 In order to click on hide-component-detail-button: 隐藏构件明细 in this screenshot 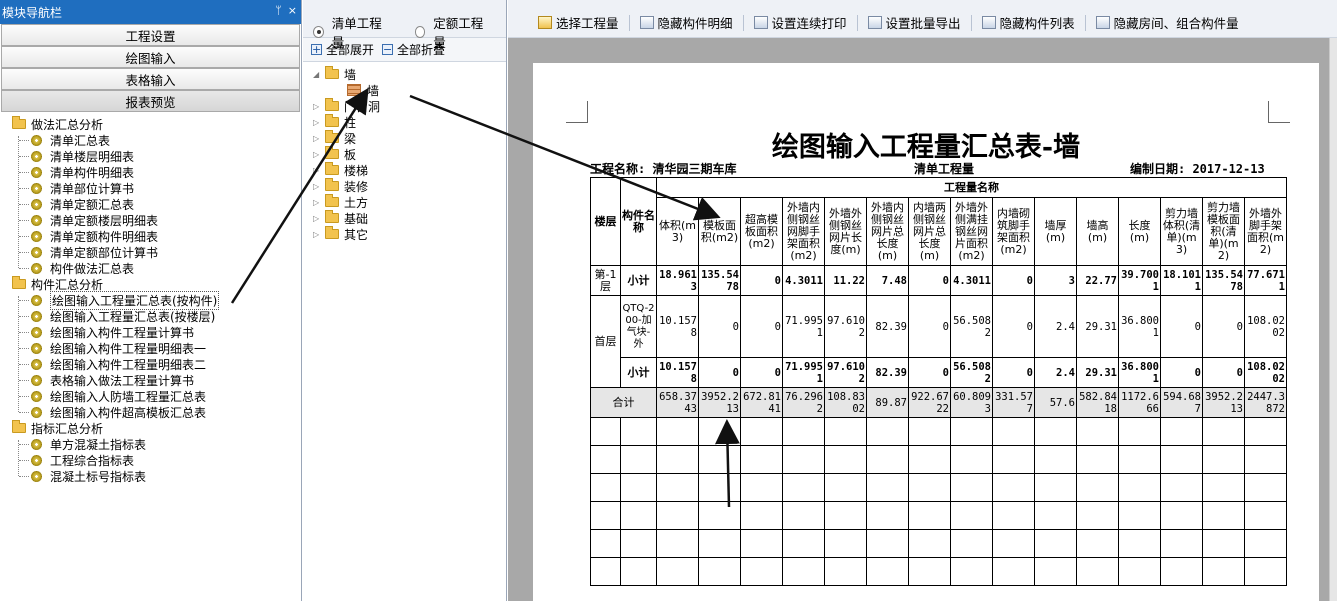, I will do `click(686, 22)`.